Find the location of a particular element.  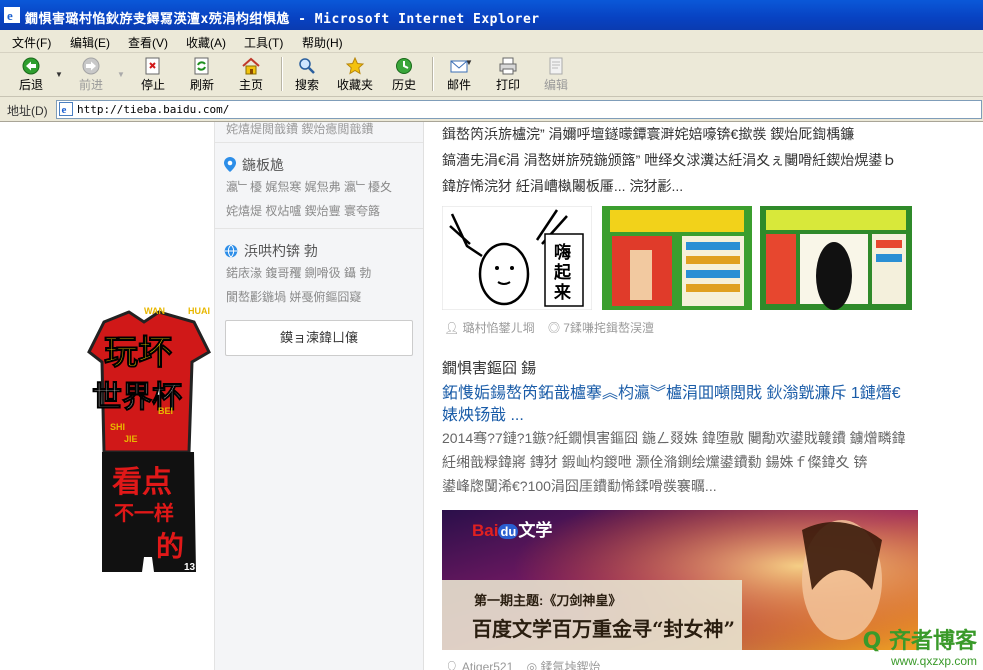

print-button: 打印 is located at coordinates (508, 74).